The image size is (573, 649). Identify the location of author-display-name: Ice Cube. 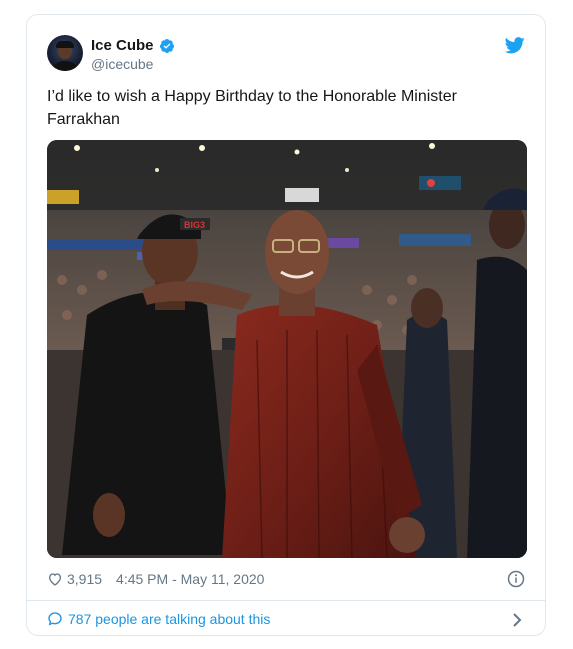
(122, 45).